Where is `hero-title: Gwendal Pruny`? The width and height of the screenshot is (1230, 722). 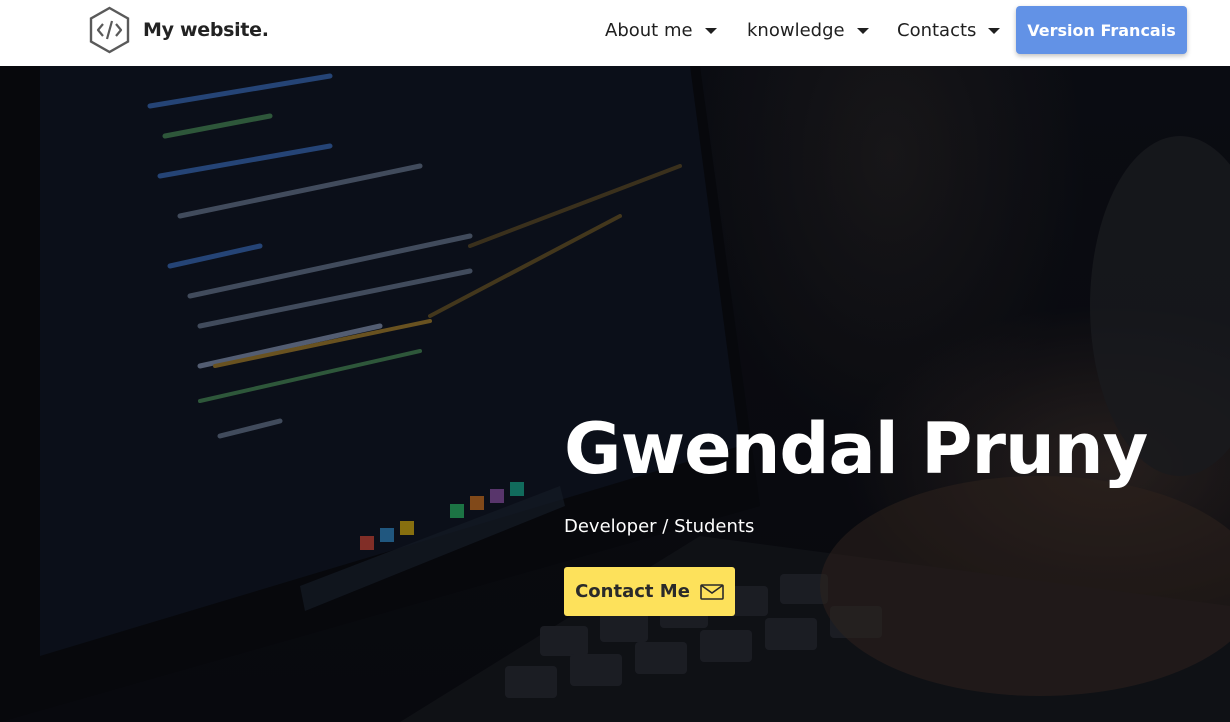
hero-title: Gwendal Pruny is located at coordinates (856, 449).